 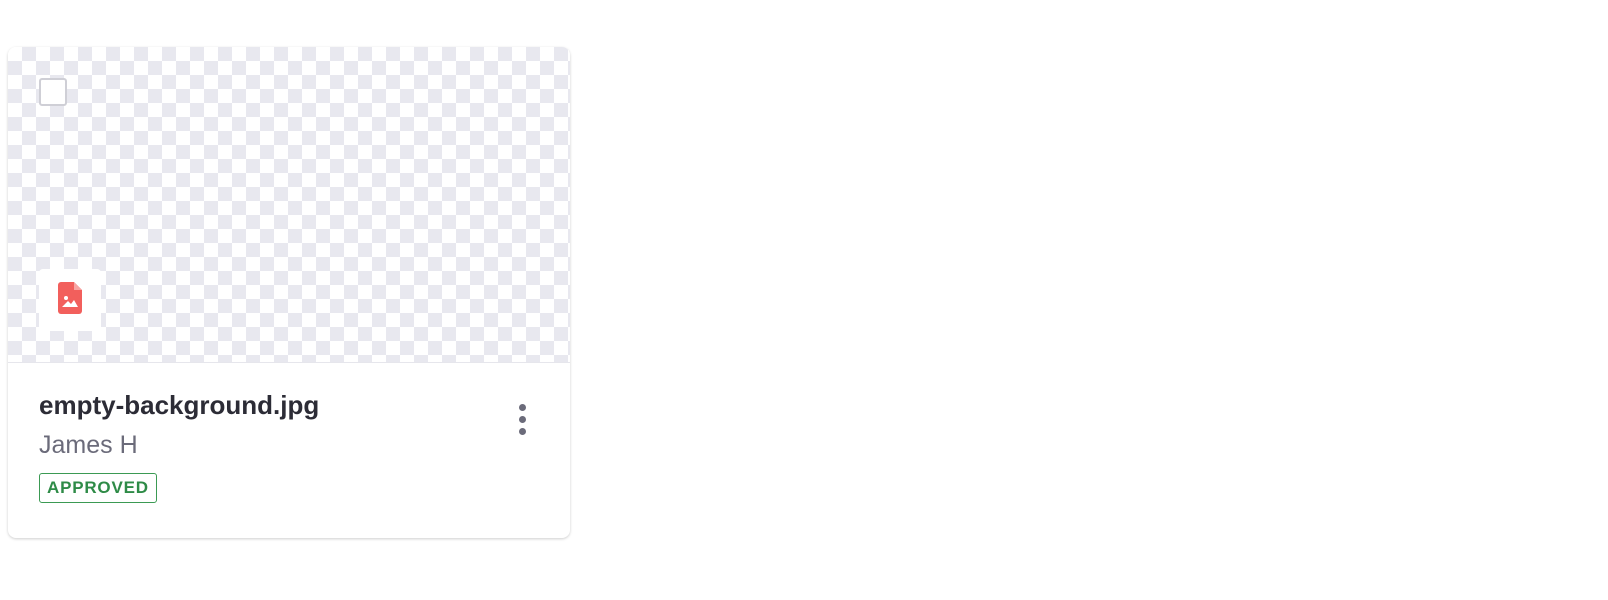 What do you see at coordinates (289, 405) in the screenshot?
I see `file-name: empty-background.jpg` at bounding box center [289, 405].